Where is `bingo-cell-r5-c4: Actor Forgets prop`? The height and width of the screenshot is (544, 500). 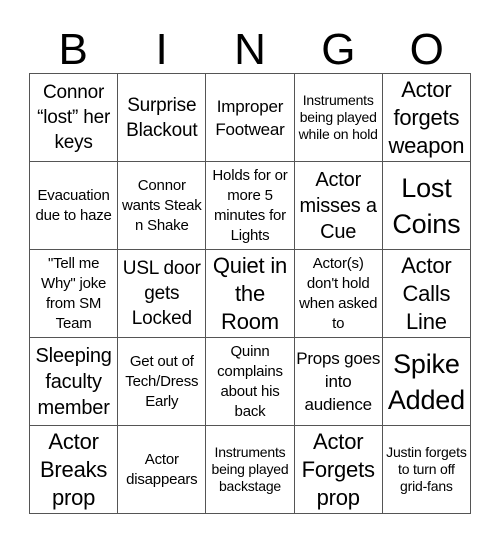 bingo-cell-r5-c4: Actor Forgets prop is located at coordinates (338, 470).